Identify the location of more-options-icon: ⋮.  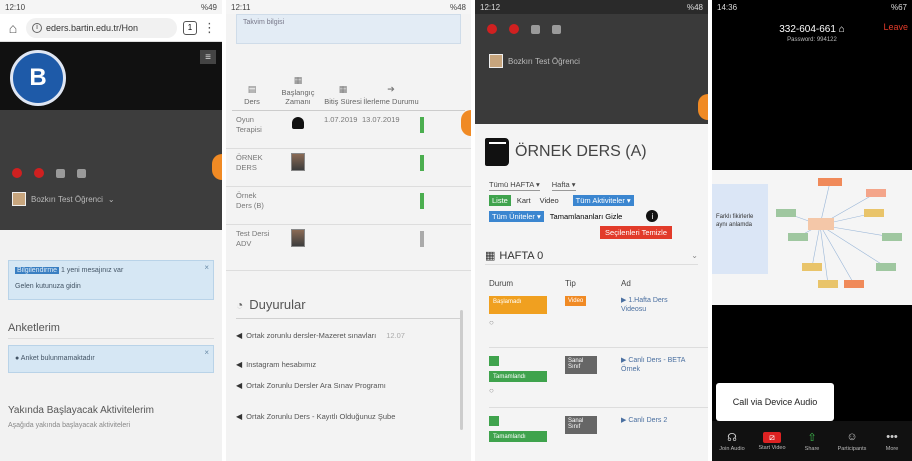
(209, 28).